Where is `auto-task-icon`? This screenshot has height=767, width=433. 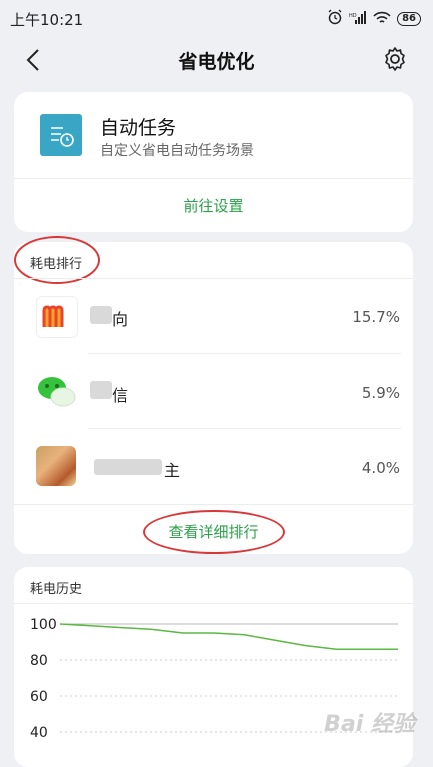
auto-task-icon is located at coordinates (61, 135).